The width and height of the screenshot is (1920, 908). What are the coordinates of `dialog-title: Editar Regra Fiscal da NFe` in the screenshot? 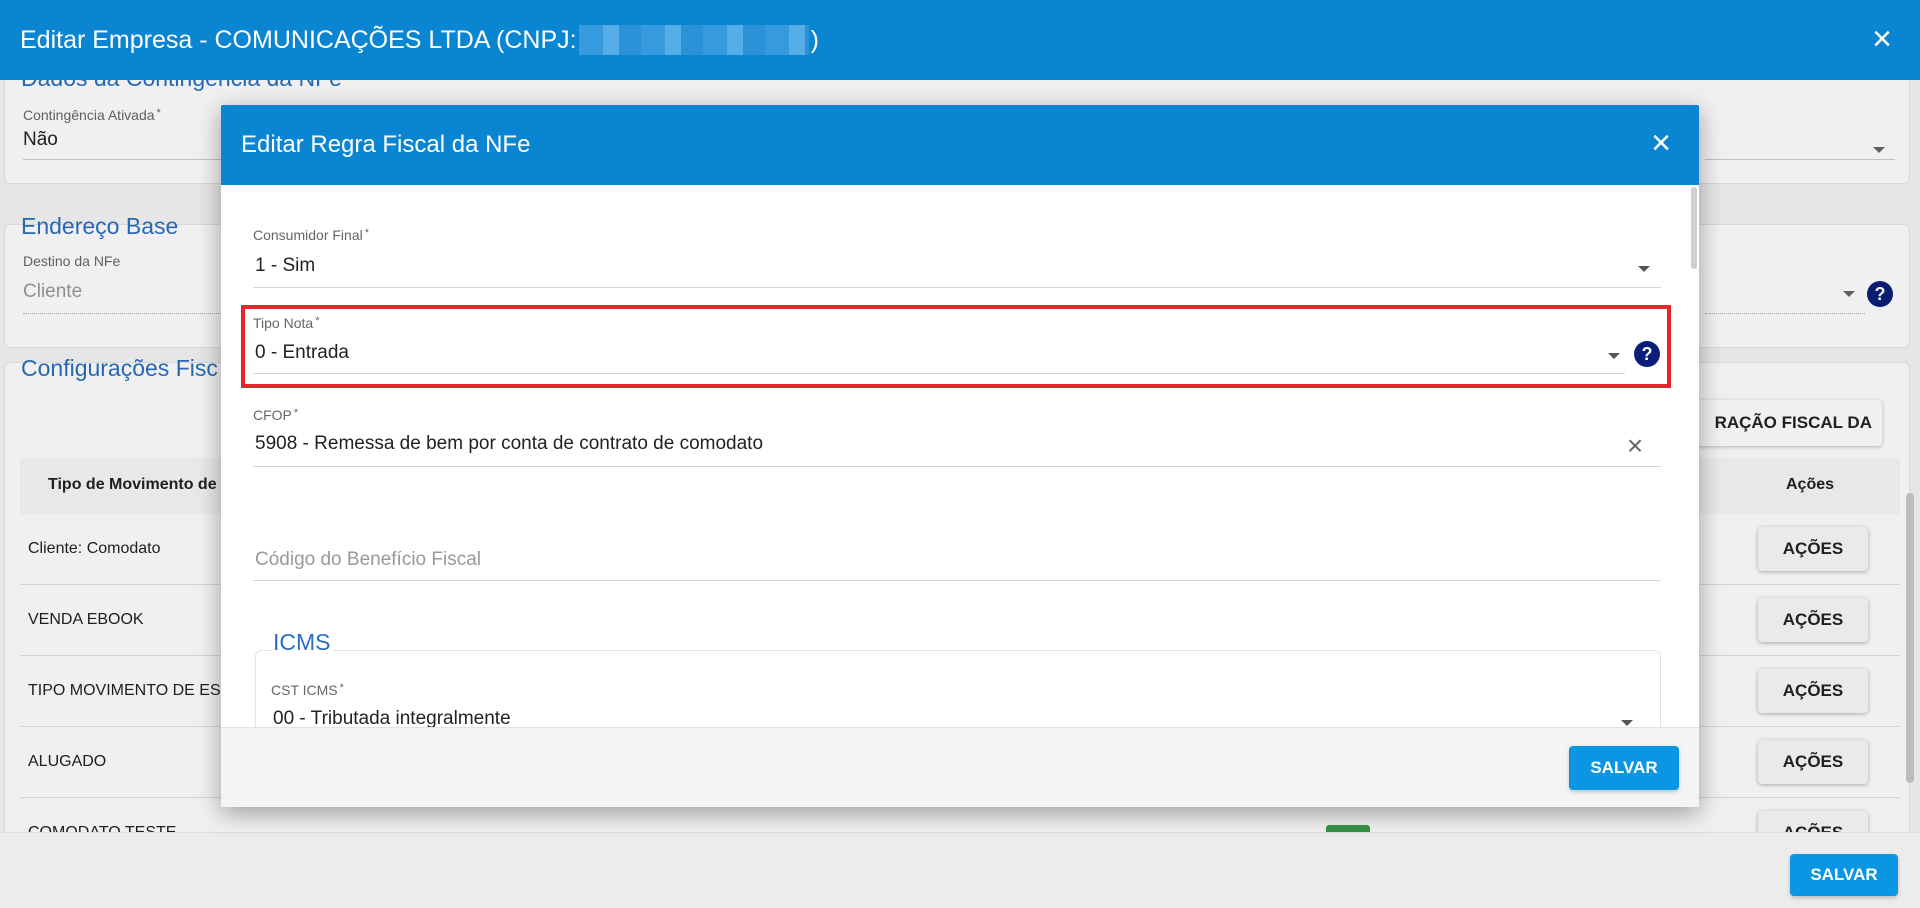 It's located at (386, 144).